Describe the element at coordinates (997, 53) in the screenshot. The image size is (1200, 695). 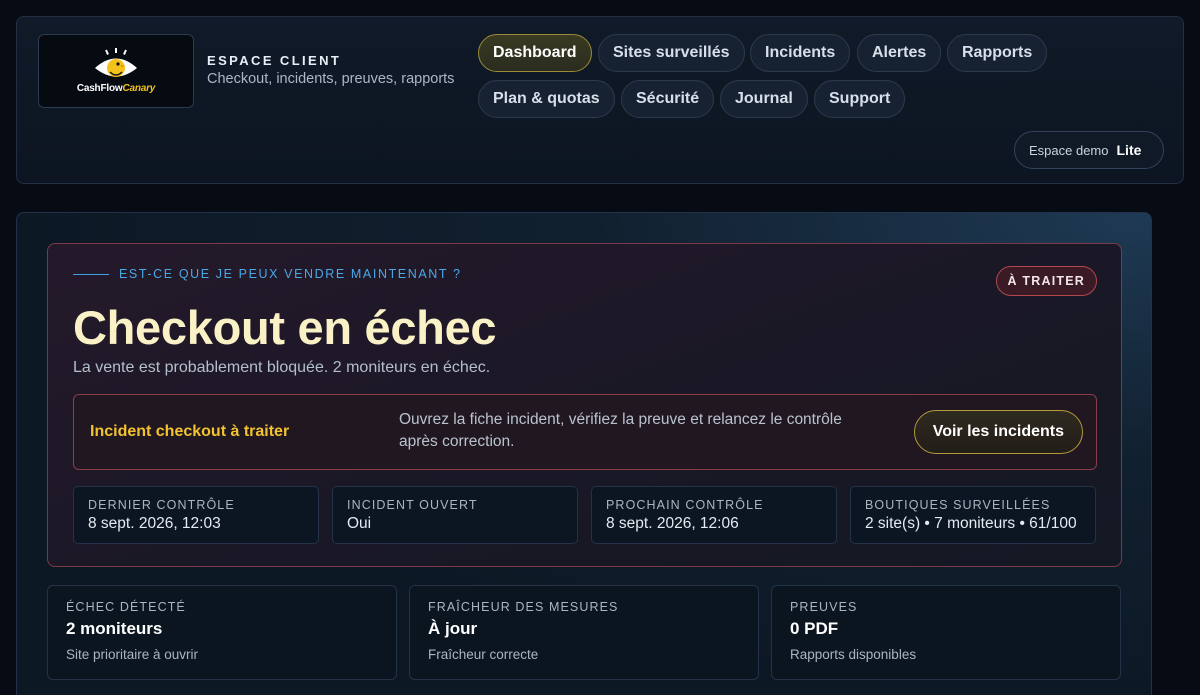
I see `nav-rapports: Rapports` at that location.